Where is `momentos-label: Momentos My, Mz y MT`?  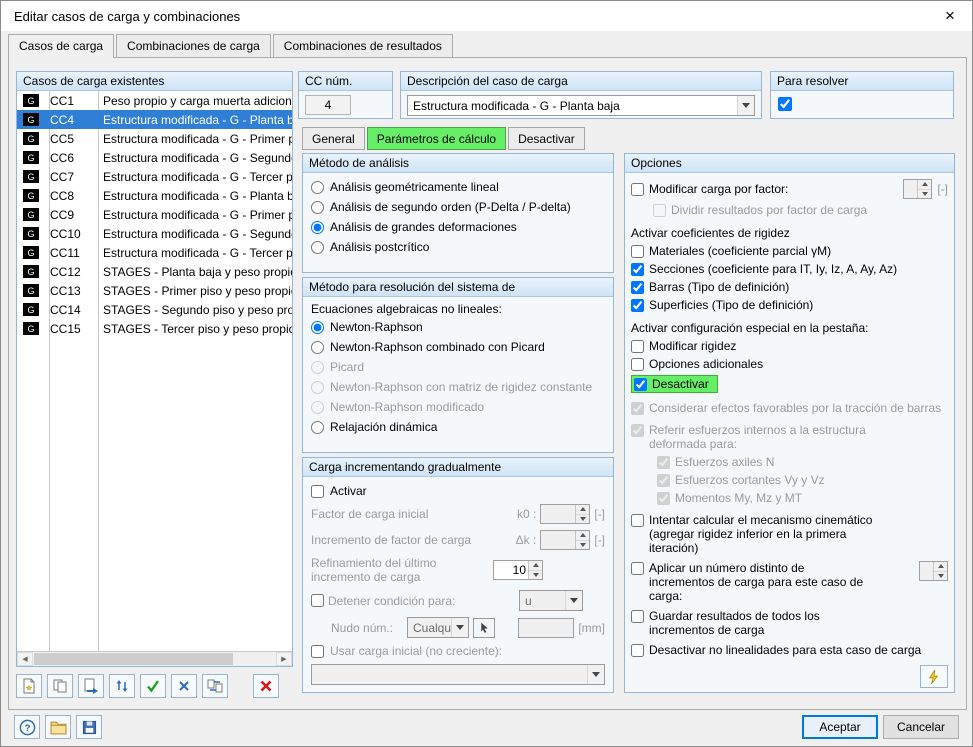 momentos-label: Momentos My, Mz y MT is located at coordinates (739, 498).